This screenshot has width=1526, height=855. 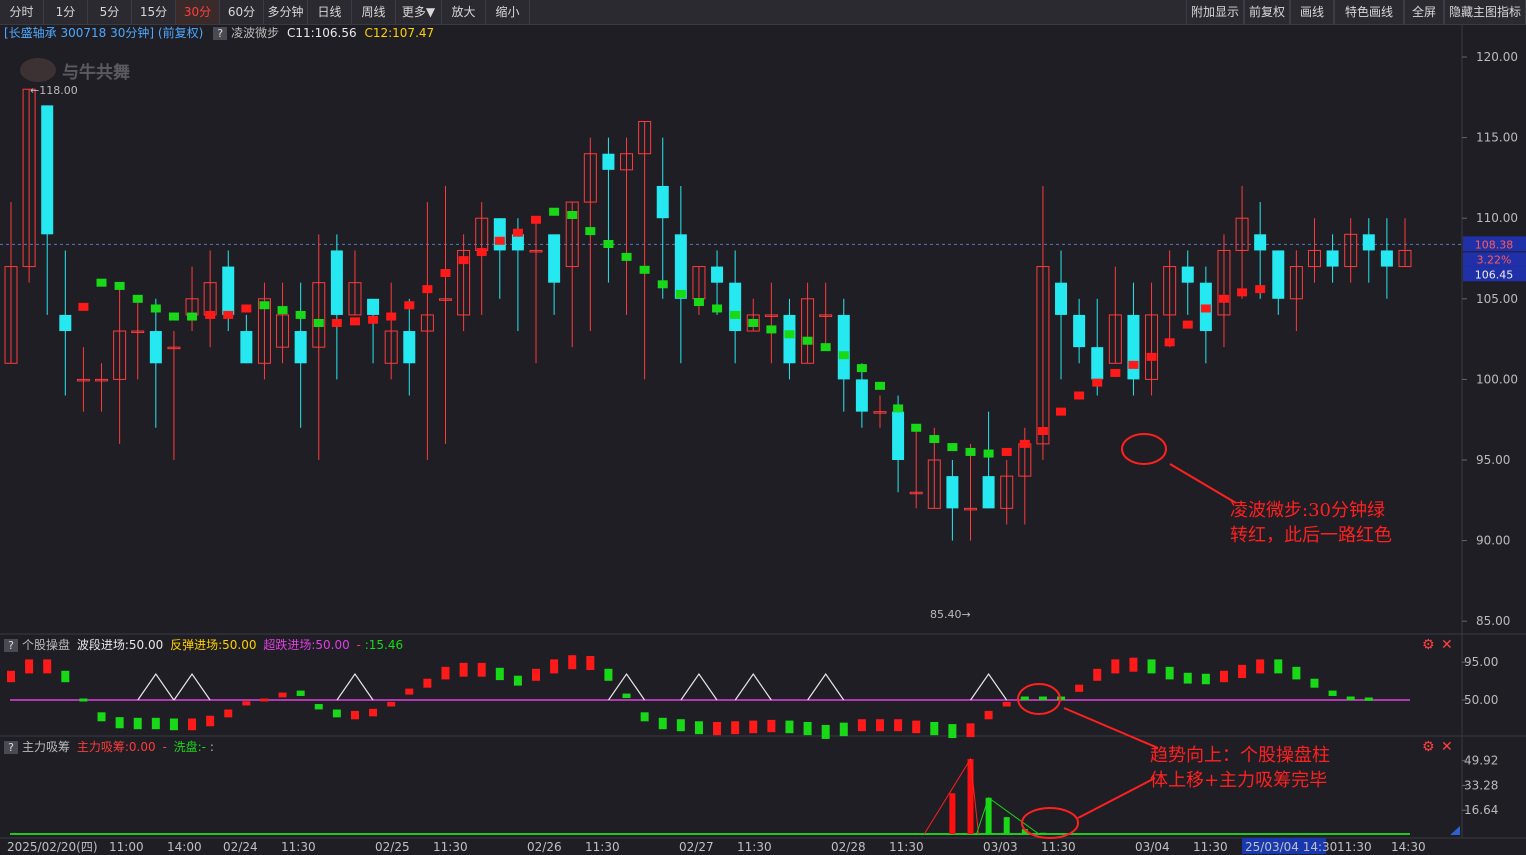 I want to click on annotation-1-line2: 转红，此后一路红色, so click(x=1311, y=535).